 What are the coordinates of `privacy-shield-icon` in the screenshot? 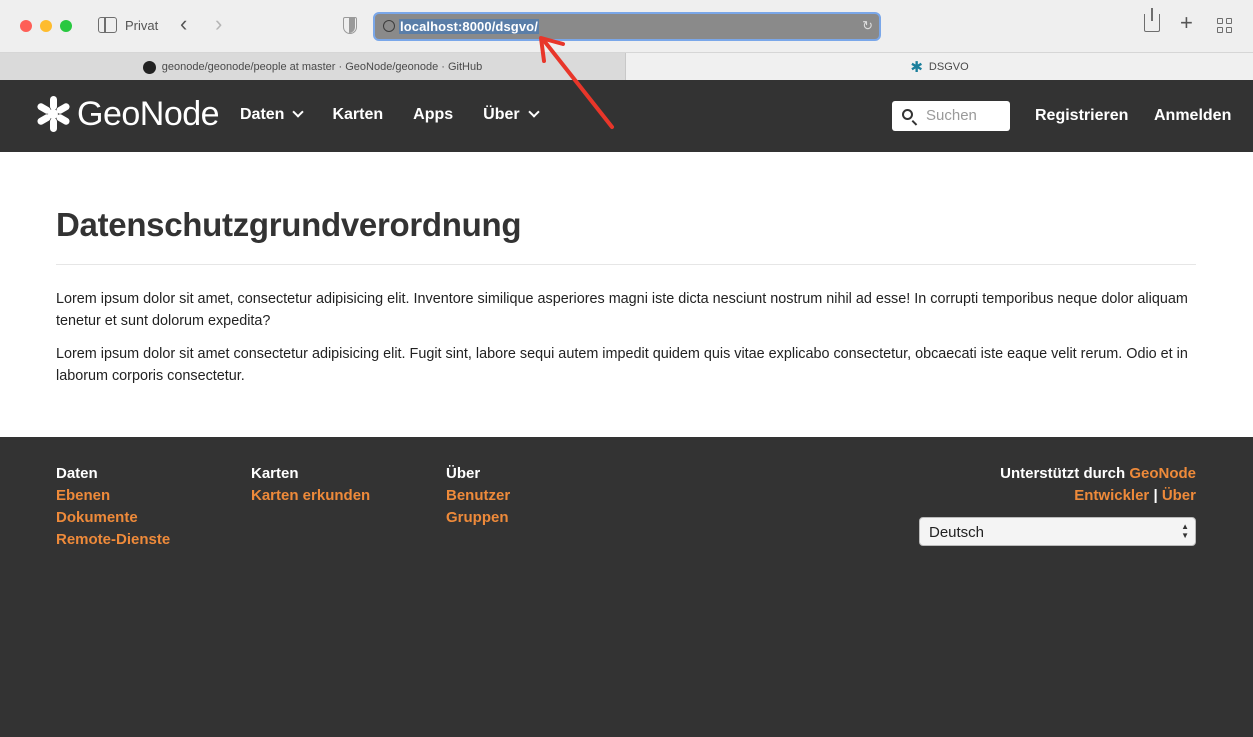 It's located at (350, 25).